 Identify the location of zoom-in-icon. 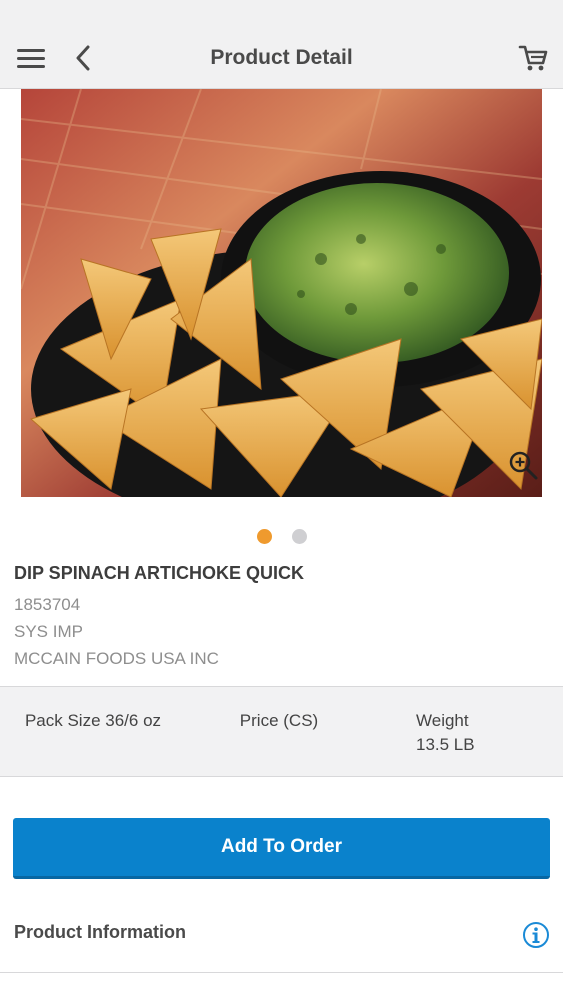
(523, 465).